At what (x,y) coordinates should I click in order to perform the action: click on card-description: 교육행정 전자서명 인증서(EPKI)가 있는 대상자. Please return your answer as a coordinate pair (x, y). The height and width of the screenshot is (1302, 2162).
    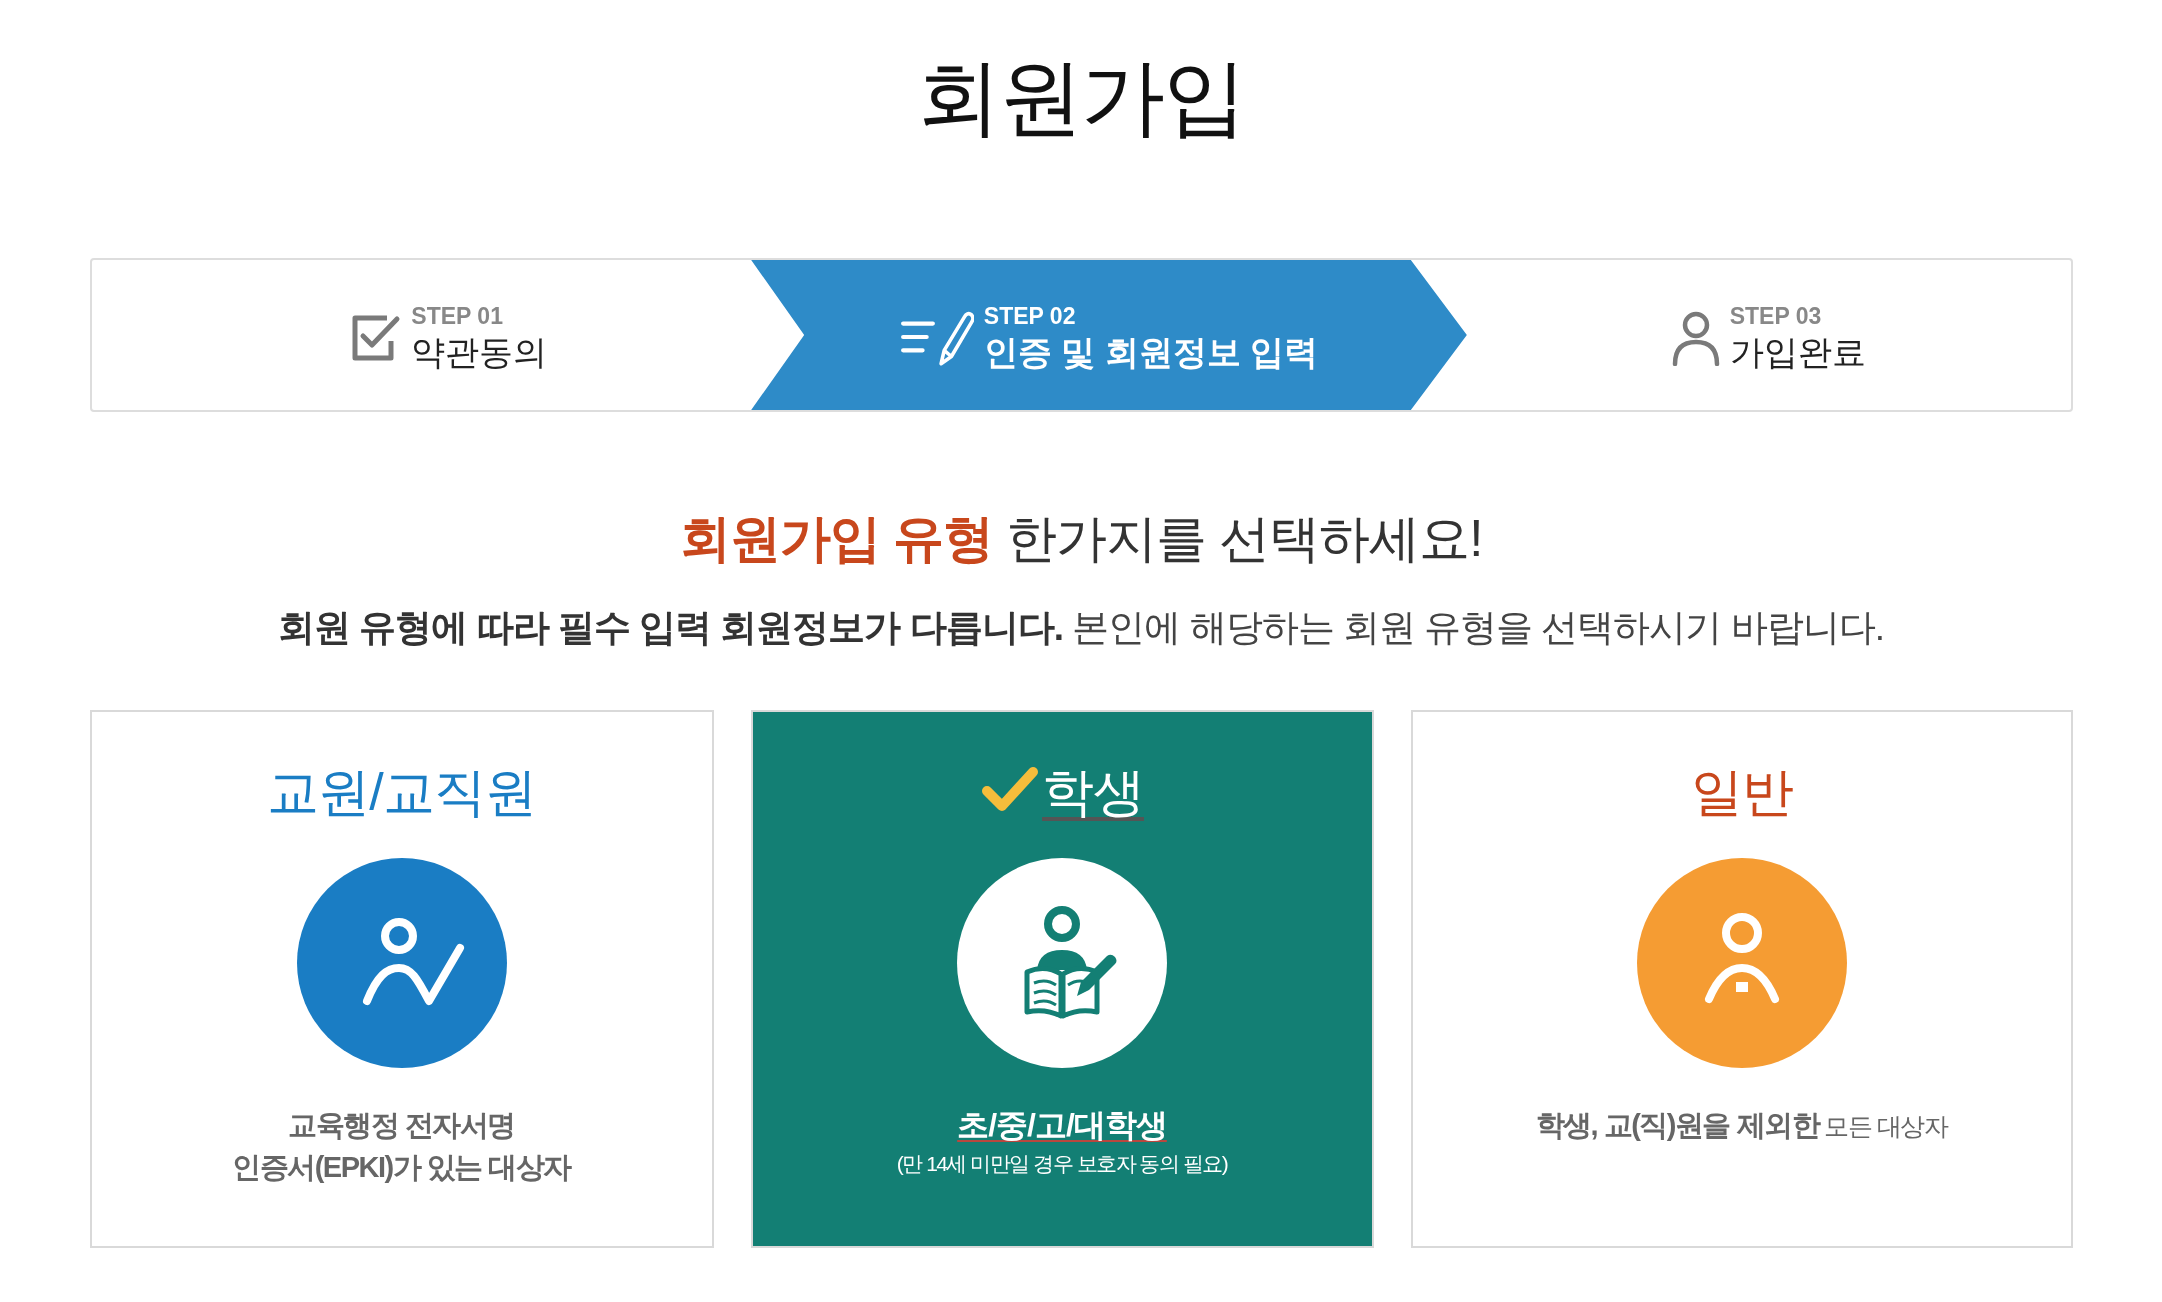
    Looking at the image, I should click on (401, 1146).